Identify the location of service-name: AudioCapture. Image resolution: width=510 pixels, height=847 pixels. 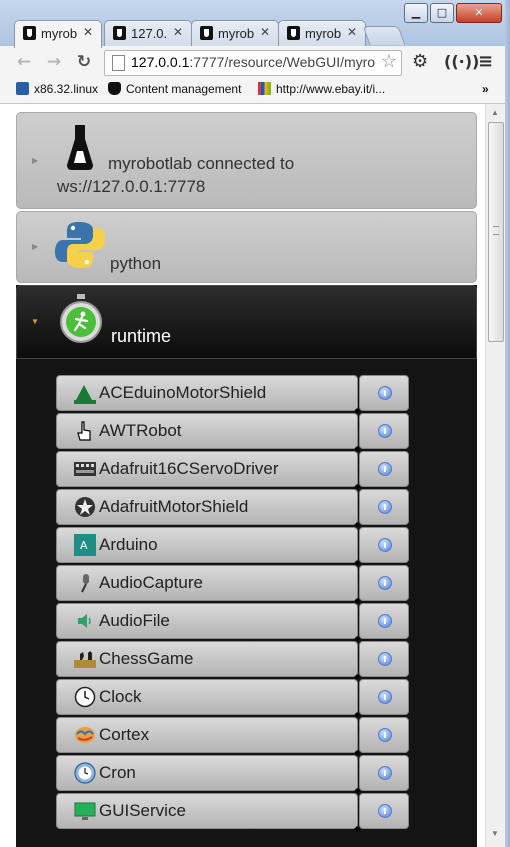
(151, 582).